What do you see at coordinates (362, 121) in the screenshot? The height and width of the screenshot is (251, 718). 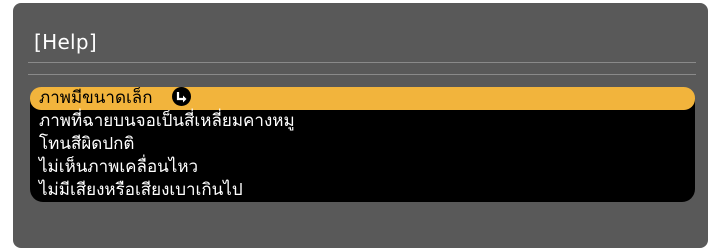 I see `menu-item-keystone: ภาพที่ฉายบนจอเป็นสี่เหลี่ยมคางหมู` at bounding box center [362, 121].